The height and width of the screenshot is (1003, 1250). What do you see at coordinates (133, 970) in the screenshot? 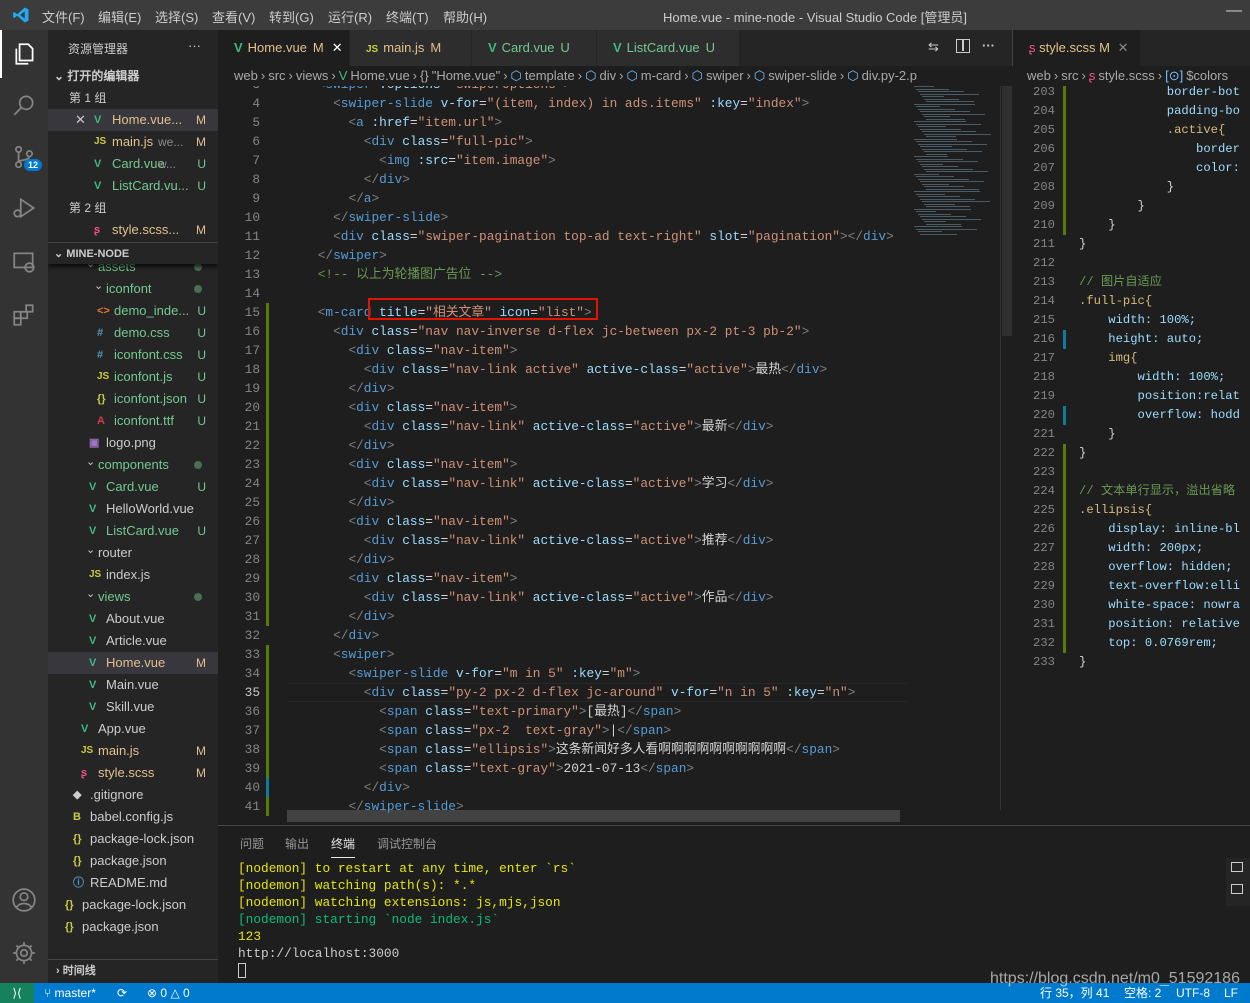
I see `timeline-header: › 时间线` at bounding box center [133, 970].